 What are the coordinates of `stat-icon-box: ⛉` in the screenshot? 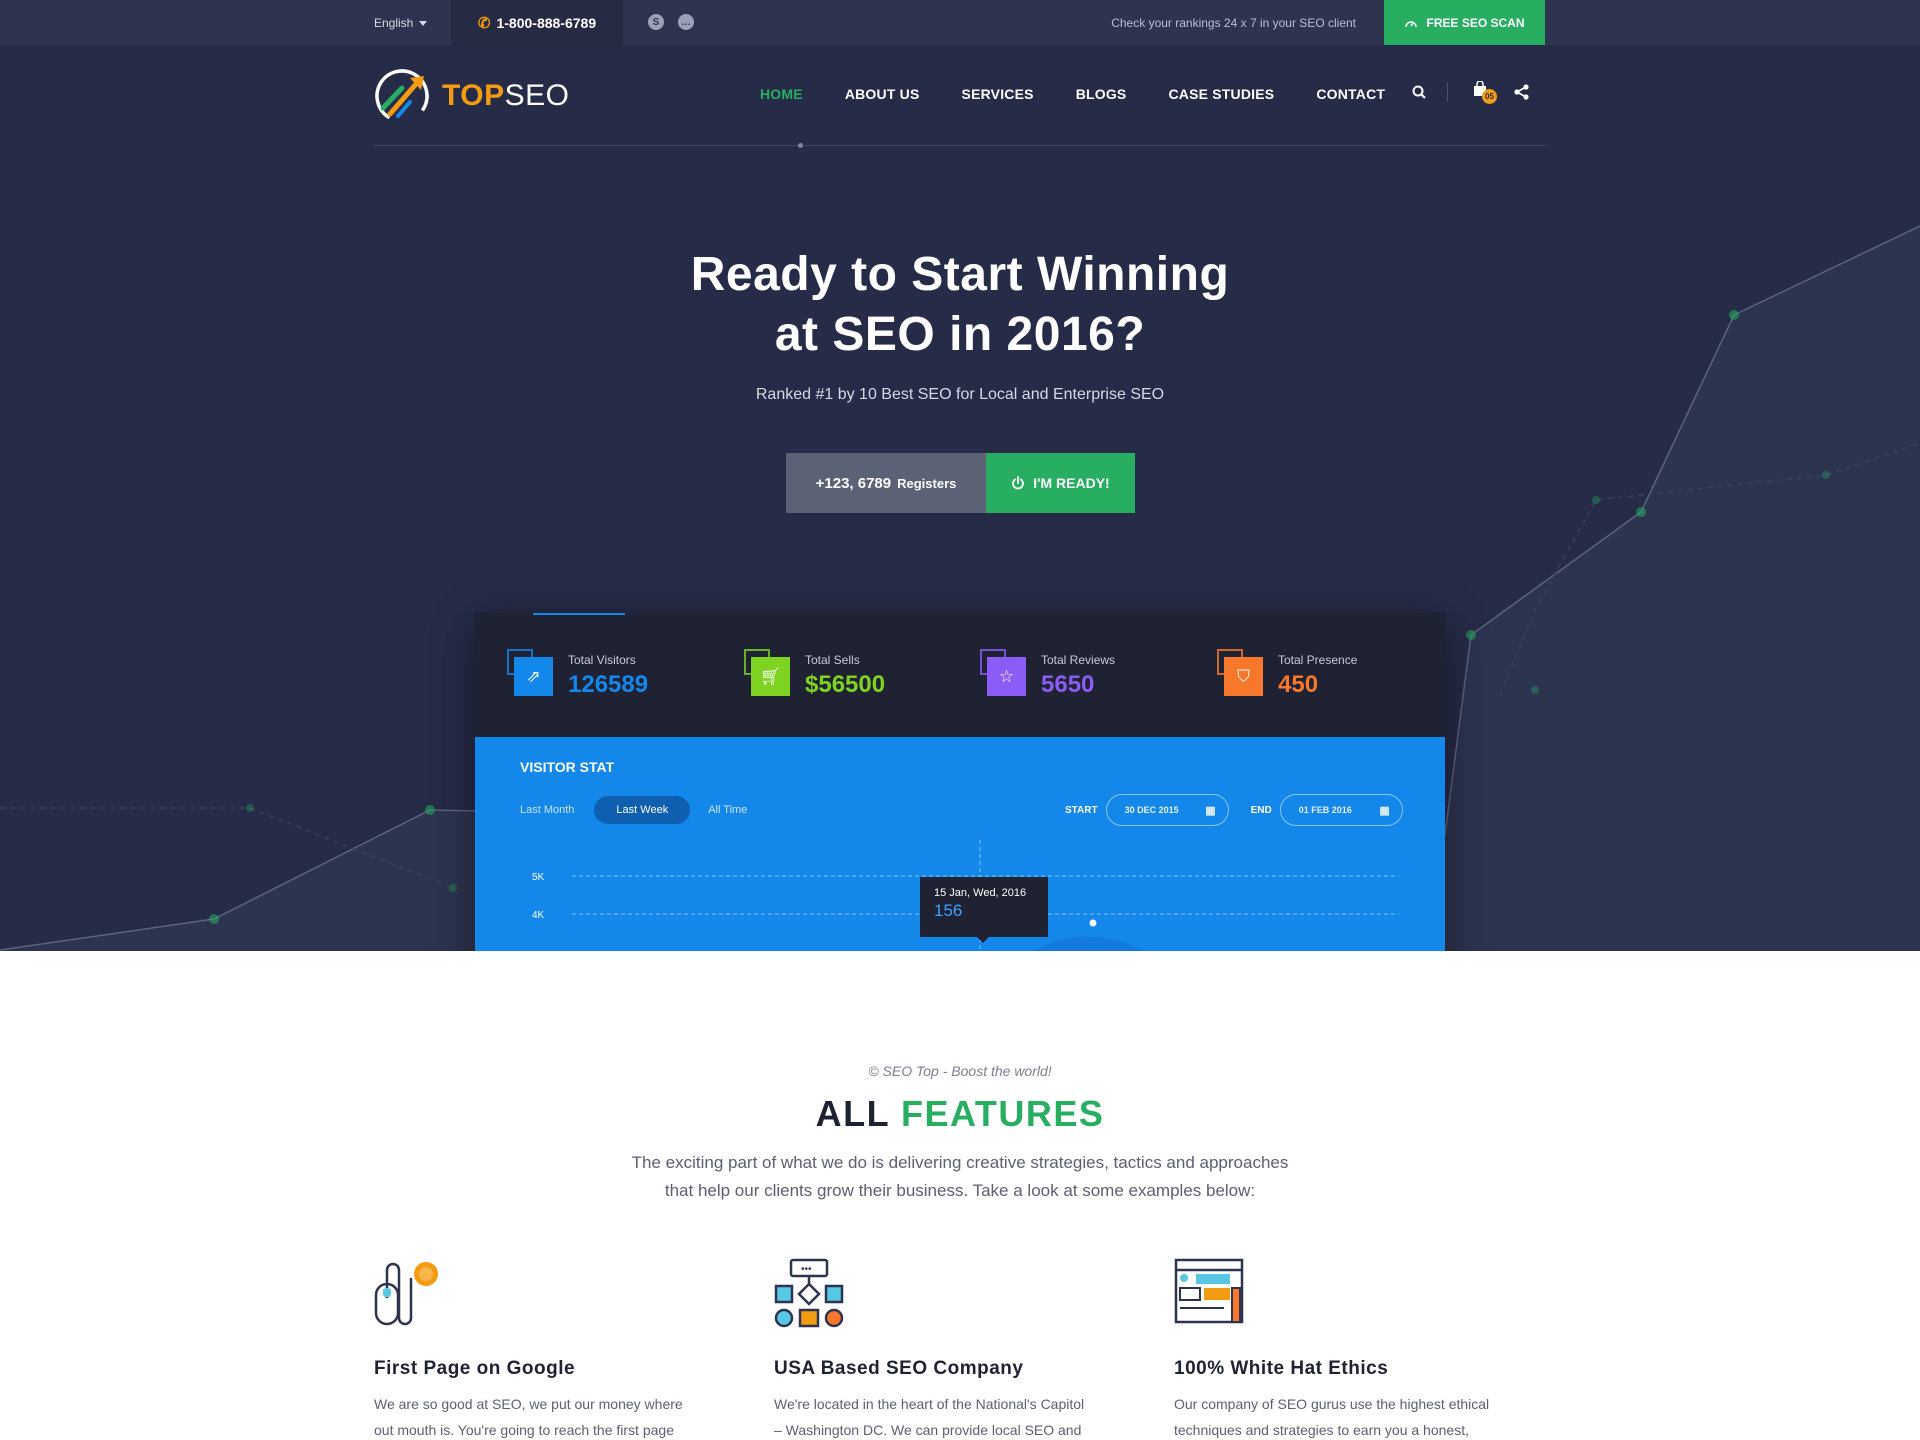 It's located at (1240, 672).